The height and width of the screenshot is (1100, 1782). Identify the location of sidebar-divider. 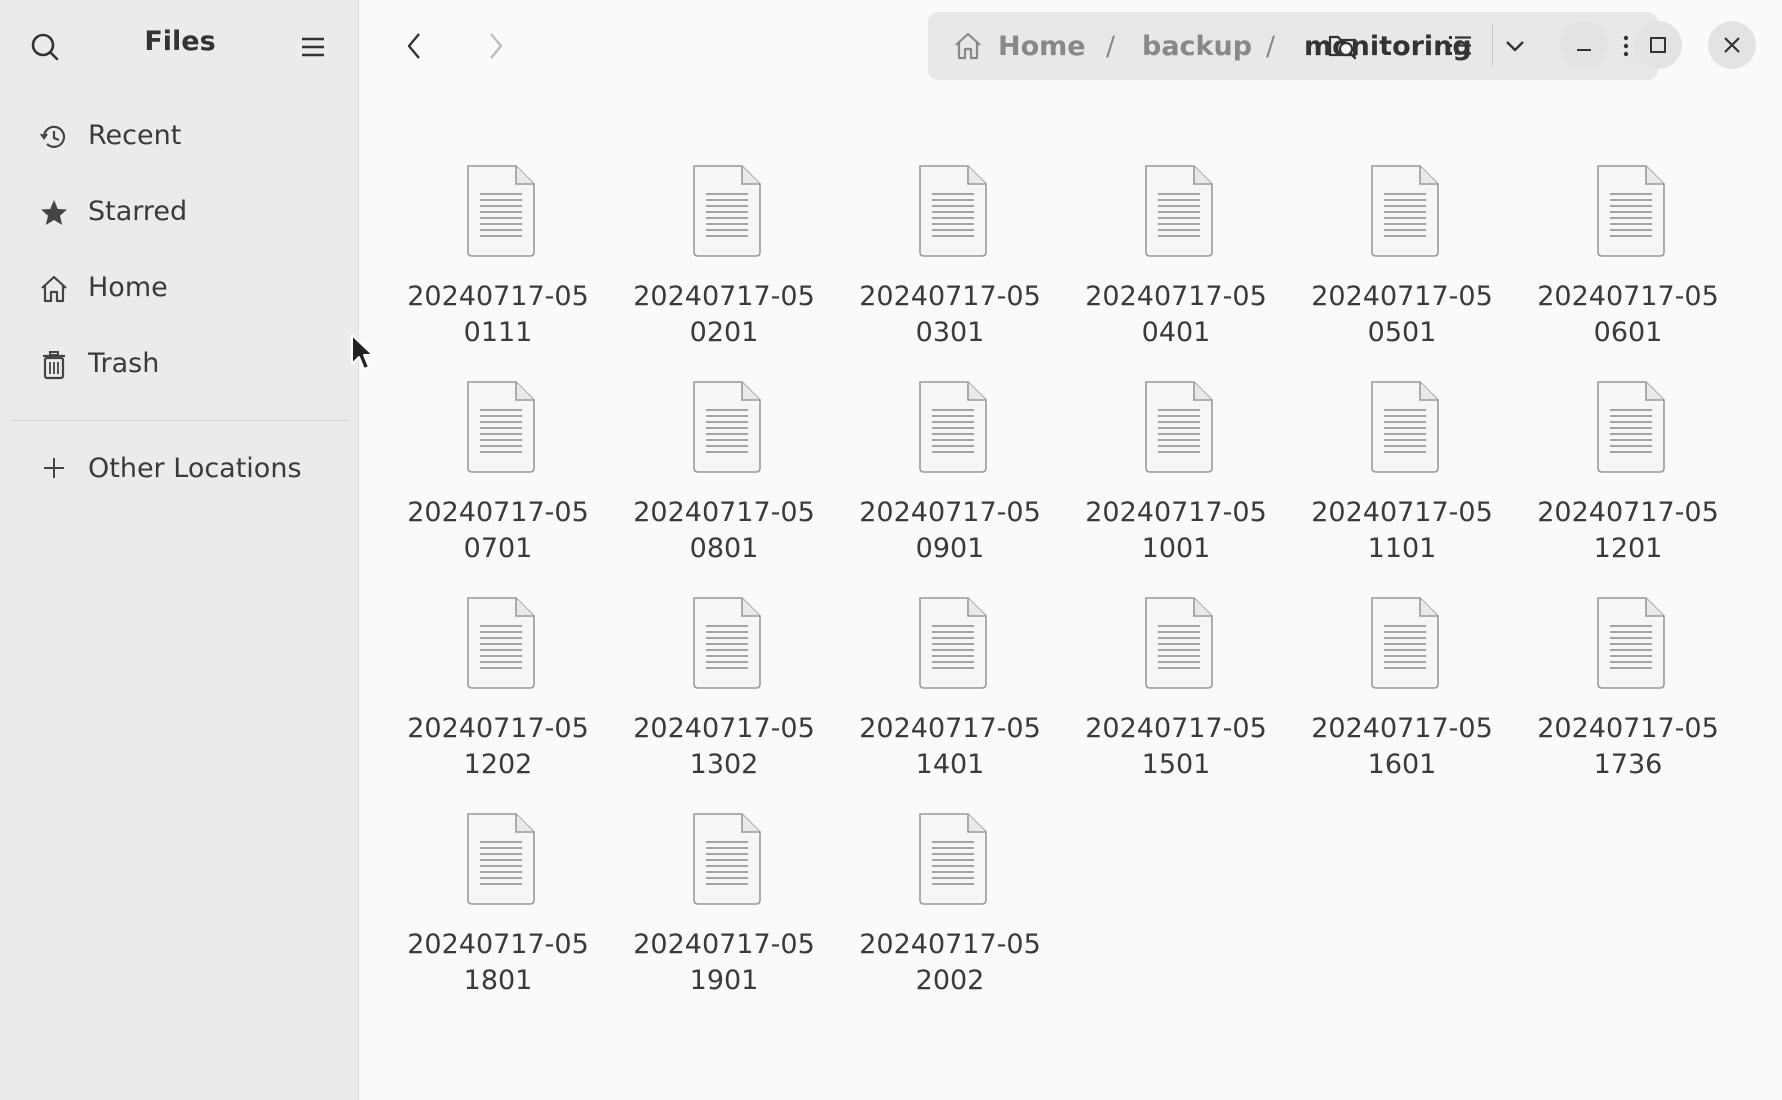
(180, 420).